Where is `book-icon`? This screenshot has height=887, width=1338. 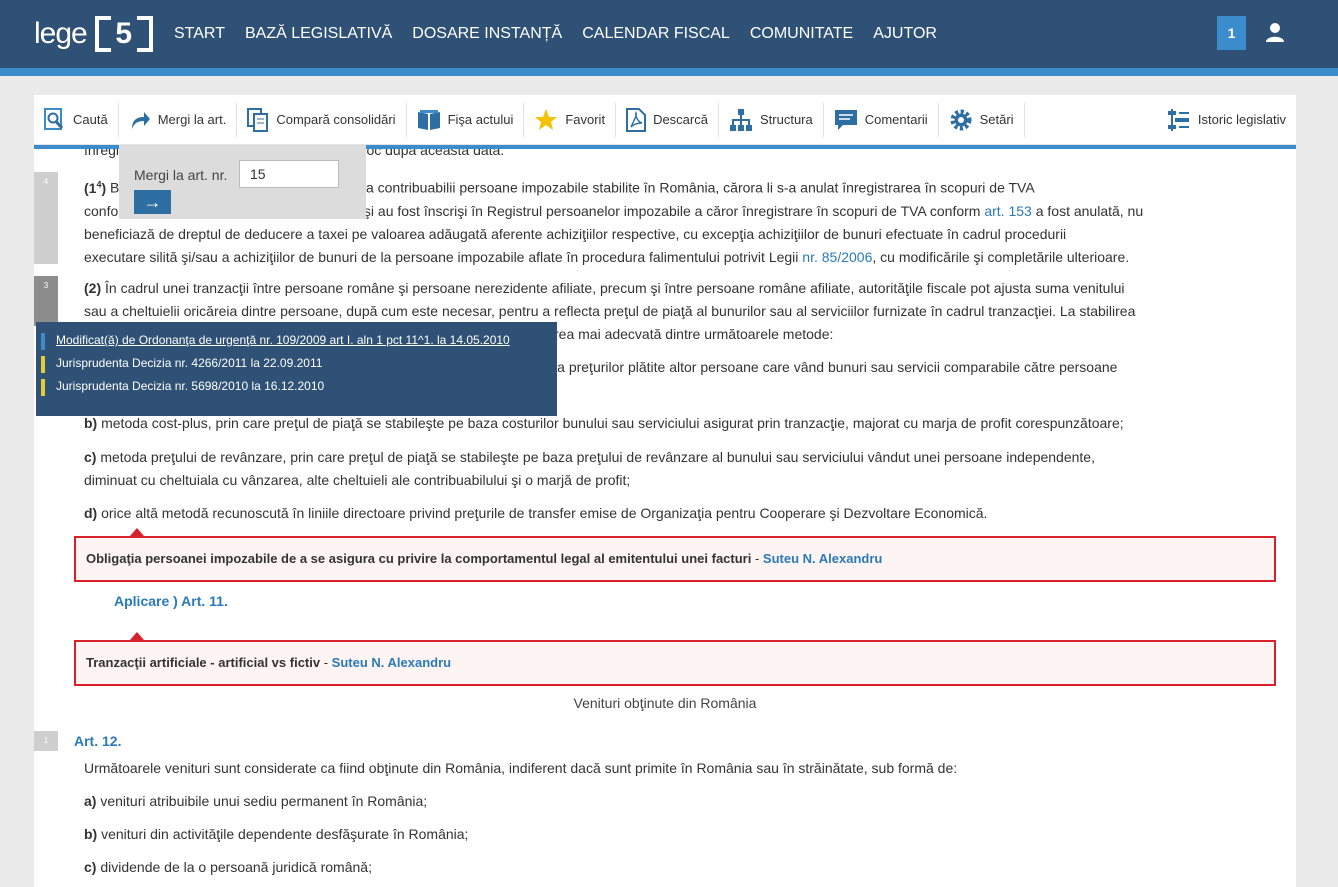 book-icon is located at coordinates (428, 119).